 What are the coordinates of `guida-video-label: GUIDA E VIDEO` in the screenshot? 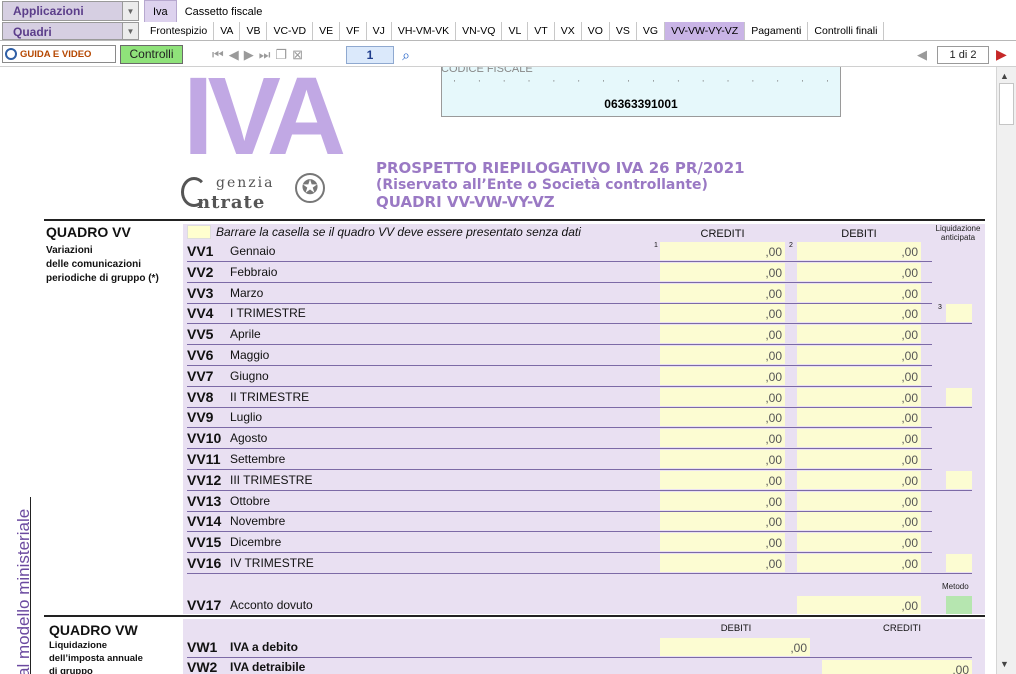 It's located at (56, 54).